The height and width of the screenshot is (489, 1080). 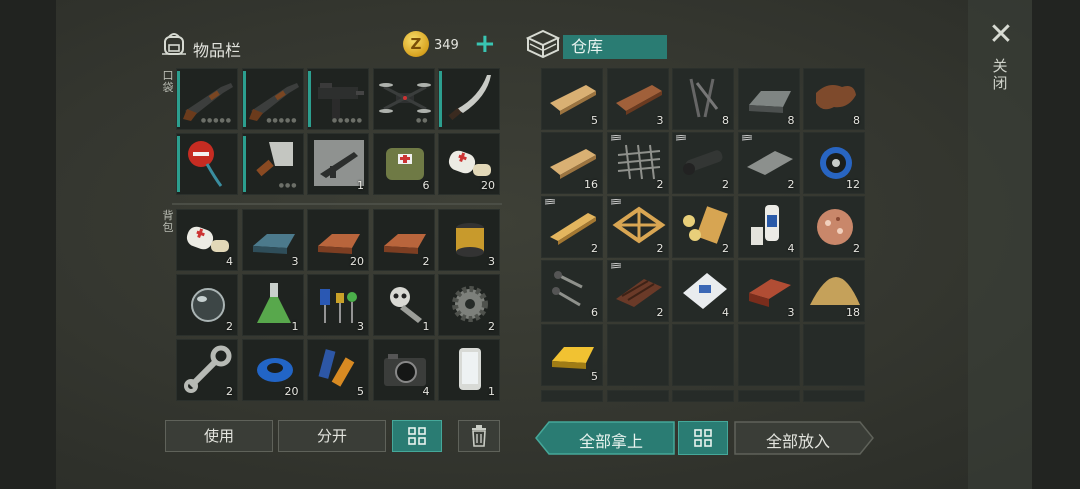 What do you see at coordinates (703, 227) in the screenshot?
I see `item-slot-wood-bolts: 2` at bounding box center [703, 227].